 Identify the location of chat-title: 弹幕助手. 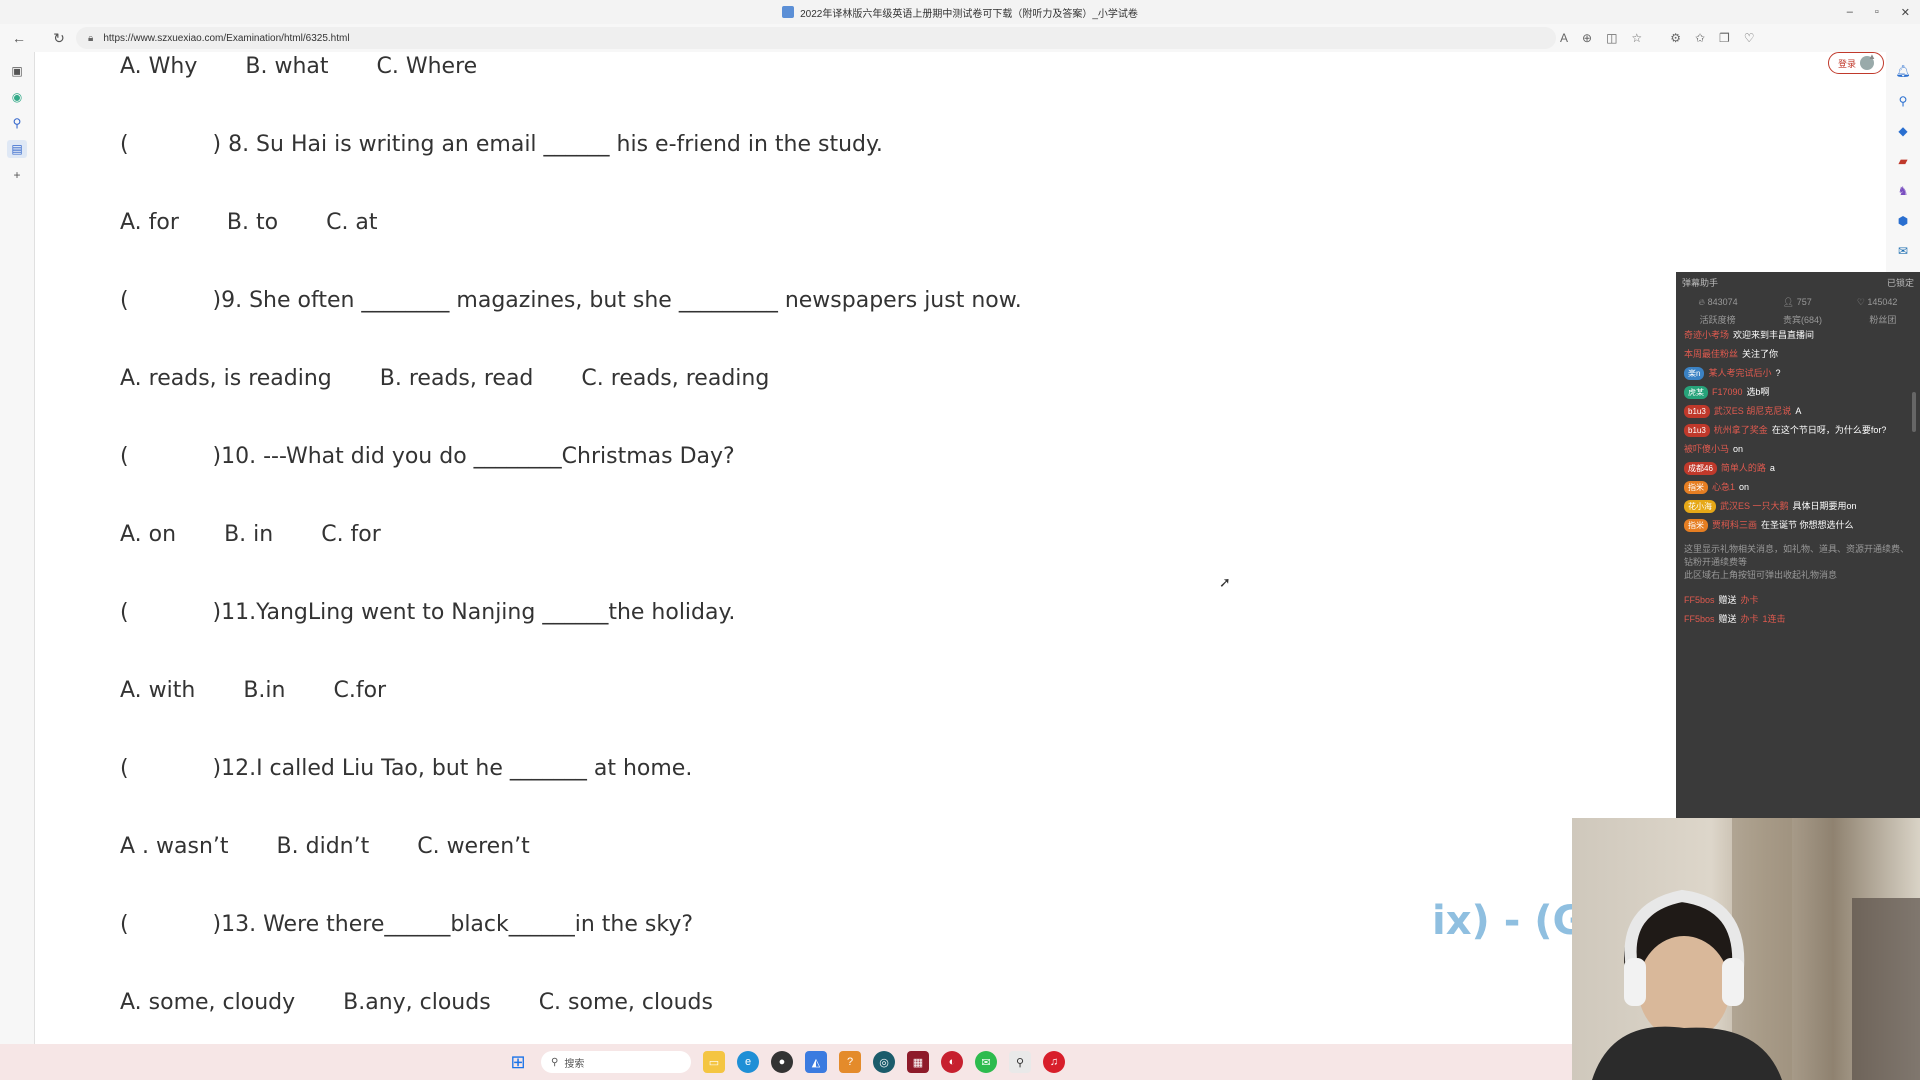
(1700, 282).